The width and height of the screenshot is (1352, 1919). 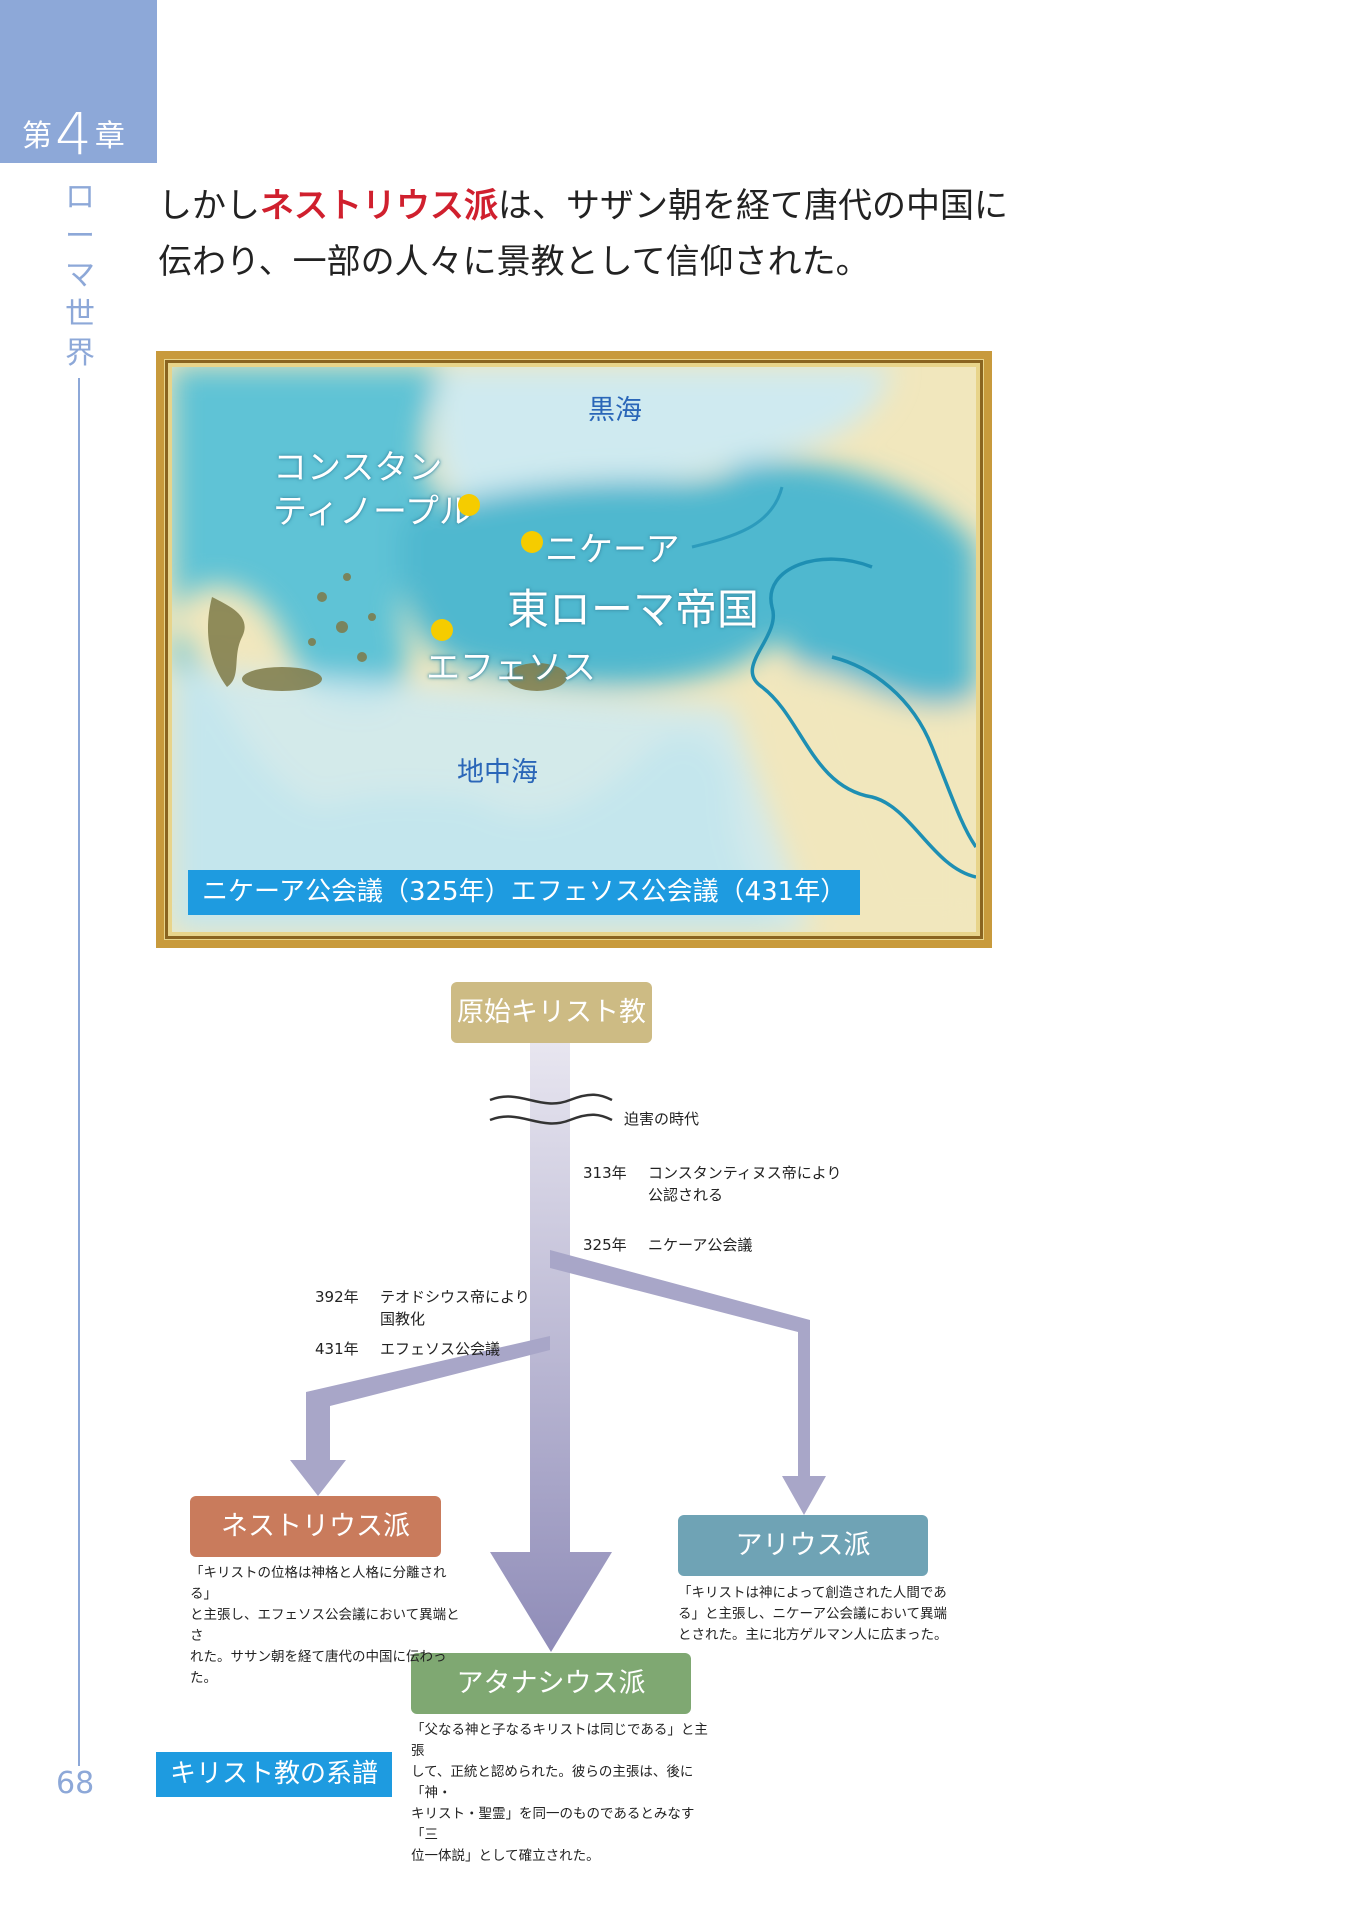 I want to click on note-persecution: 迫害の時代, so click(x=662, y=1119).